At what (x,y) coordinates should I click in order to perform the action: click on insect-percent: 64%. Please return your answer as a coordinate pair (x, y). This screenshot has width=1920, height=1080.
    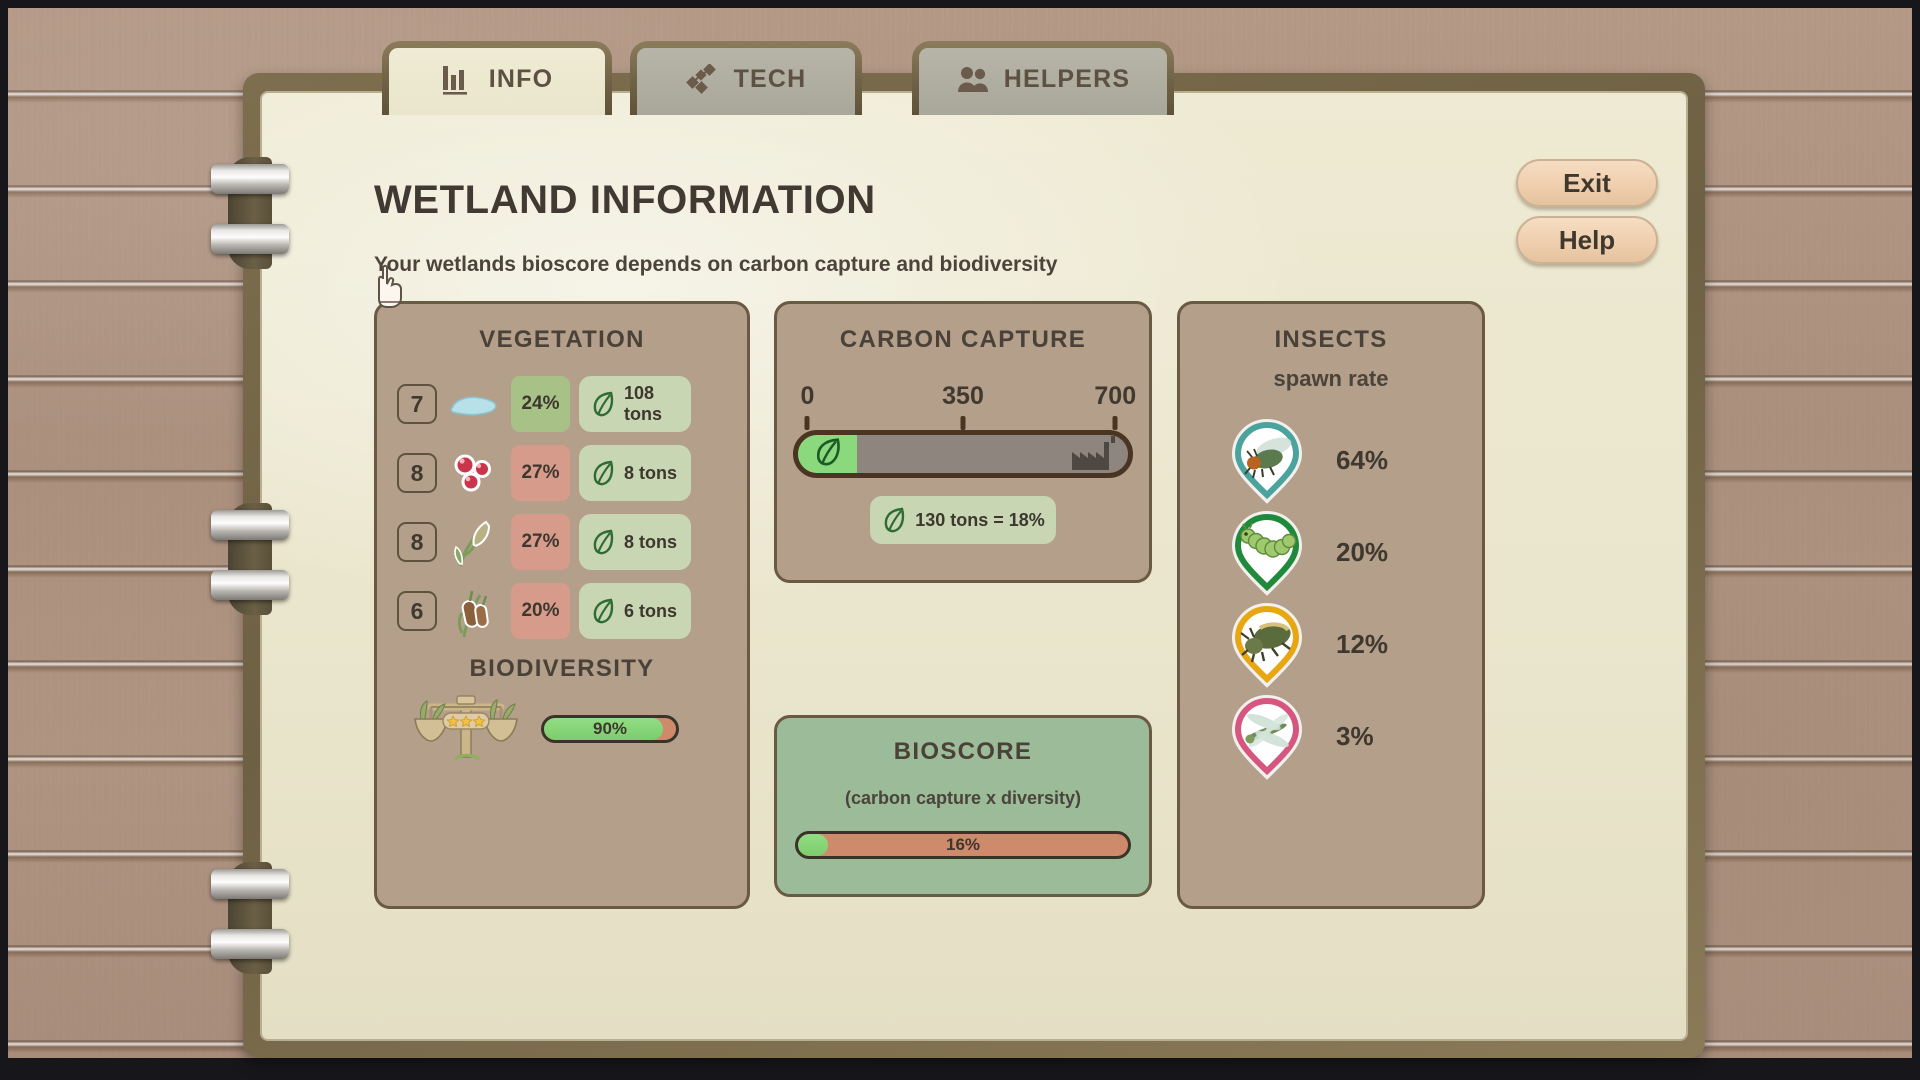
    Looking at the image, I should click on (1362, 459).